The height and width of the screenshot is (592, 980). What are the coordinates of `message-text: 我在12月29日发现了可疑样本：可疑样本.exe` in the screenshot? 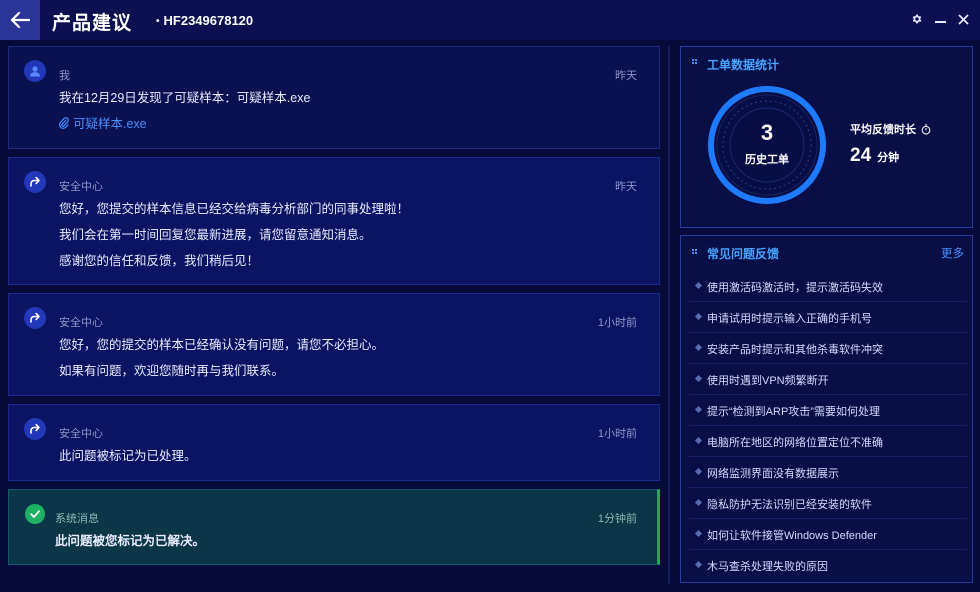 It's located at (185, 98).